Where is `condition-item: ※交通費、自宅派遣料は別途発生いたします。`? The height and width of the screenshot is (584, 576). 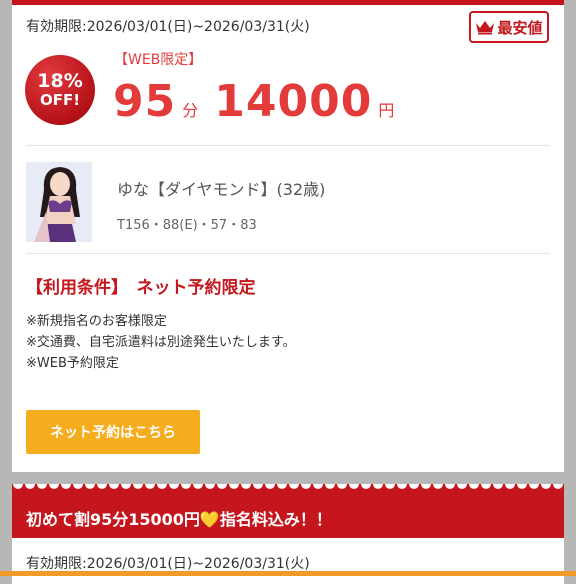 condition-item: ※交通費、自宅派遣料は別途発生いたします。 is located at coordinates (161, 342).